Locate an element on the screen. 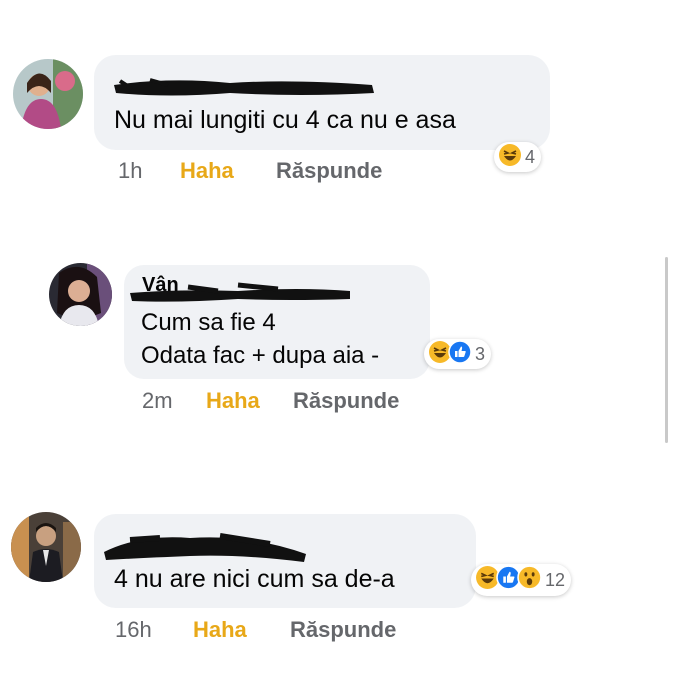 The image size is (700, 700). comment-bubble: Nu mai lungiti cu 4 ca nu e asa is located at coordinates (322, 102).